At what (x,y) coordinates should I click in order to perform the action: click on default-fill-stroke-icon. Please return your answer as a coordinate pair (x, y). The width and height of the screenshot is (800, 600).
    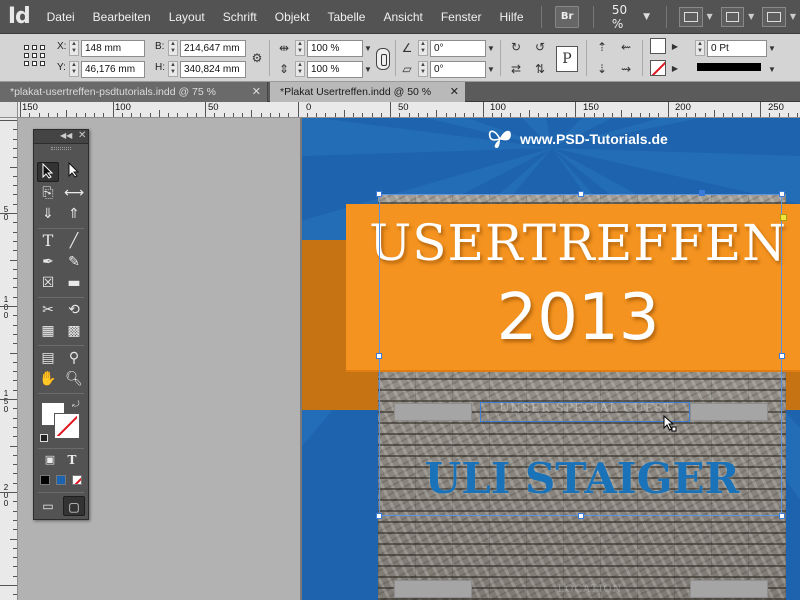
    Looking at the image, I should click on (44, 438).